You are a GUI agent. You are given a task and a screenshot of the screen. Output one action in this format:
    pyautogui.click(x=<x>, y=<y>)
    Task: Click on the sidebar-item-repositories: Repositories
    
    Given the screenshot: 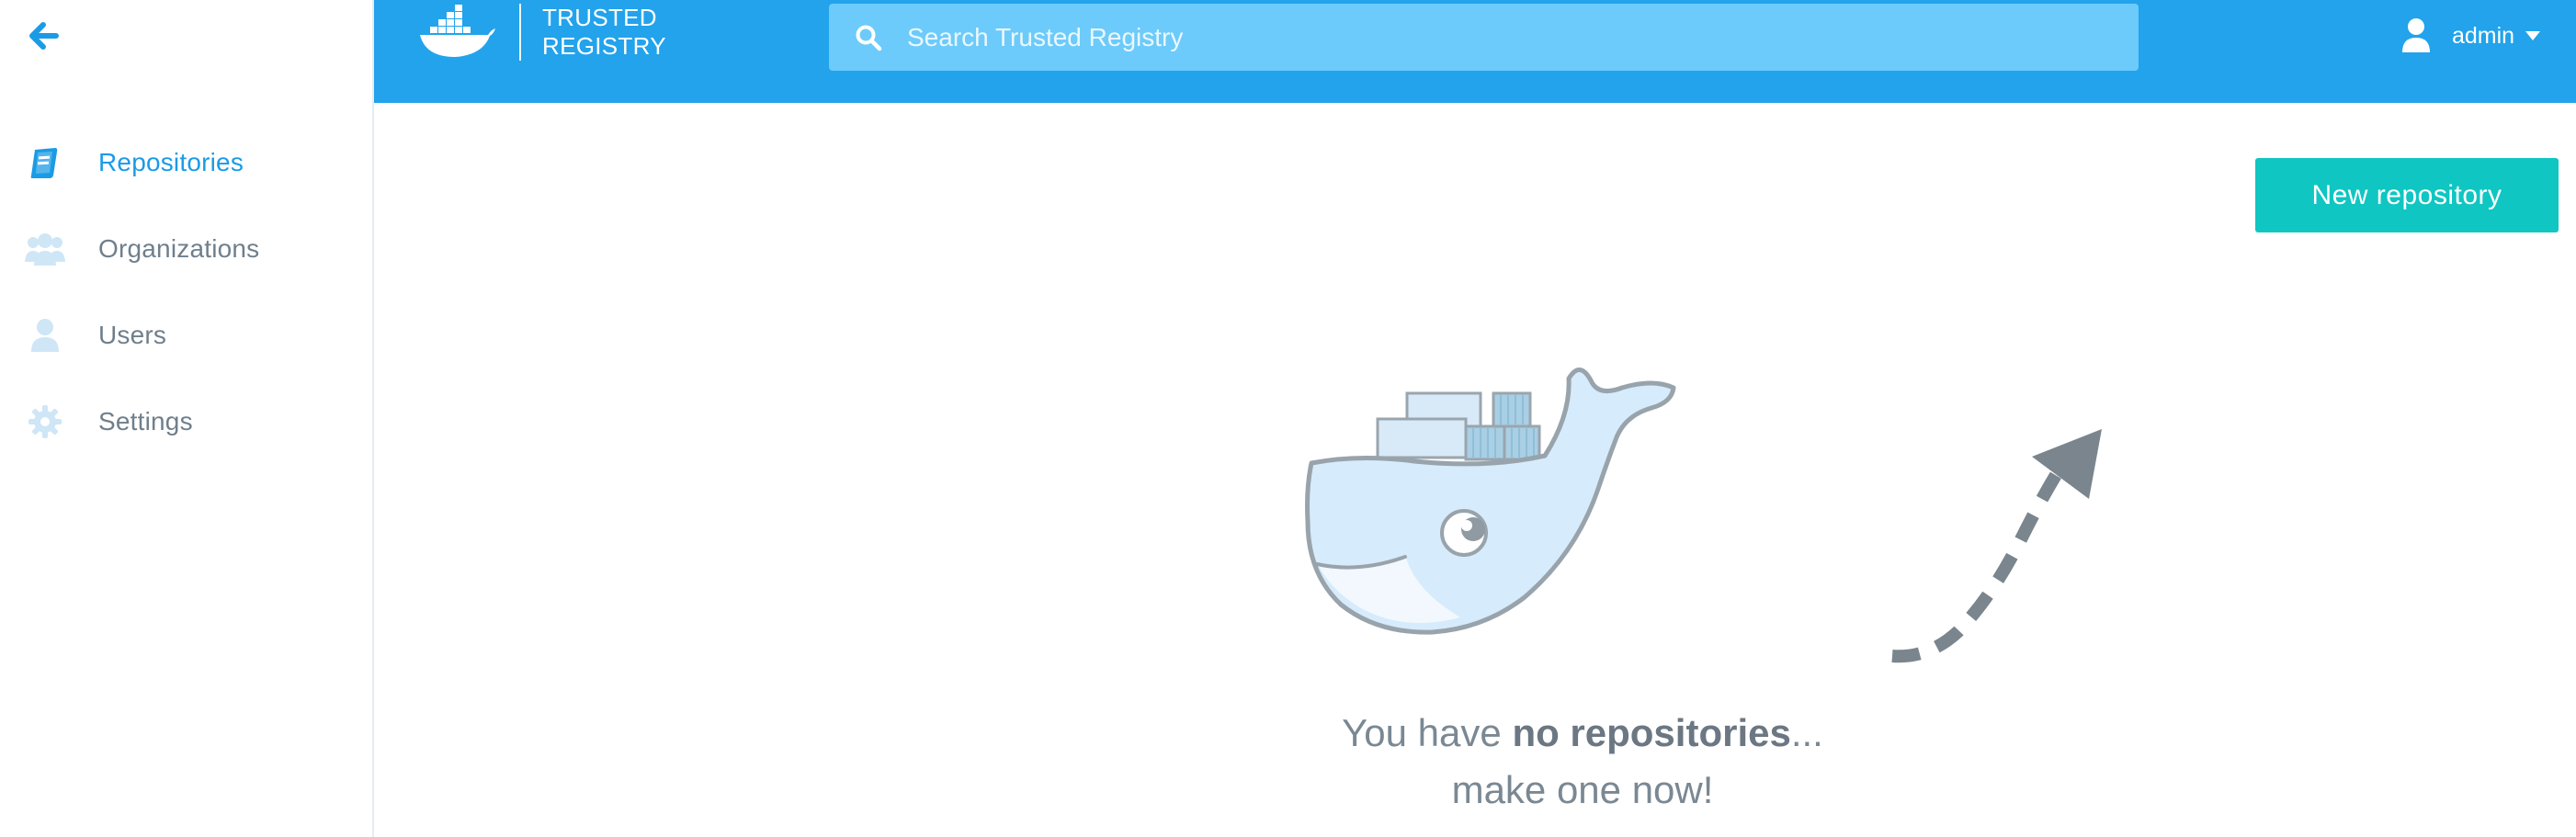 What is the action you would take?
    pyautogui.click(x=186, y=162)
    